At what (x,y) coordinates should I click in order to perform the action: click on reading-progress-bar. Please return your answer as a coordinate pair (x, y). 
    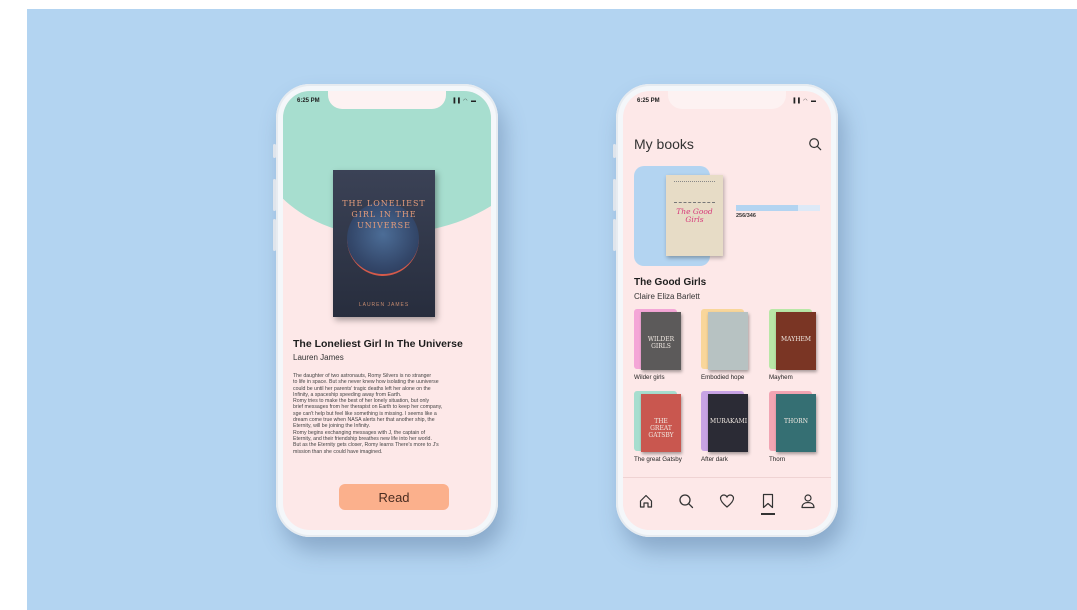
    Looking at the image, I should click on (778, 208).